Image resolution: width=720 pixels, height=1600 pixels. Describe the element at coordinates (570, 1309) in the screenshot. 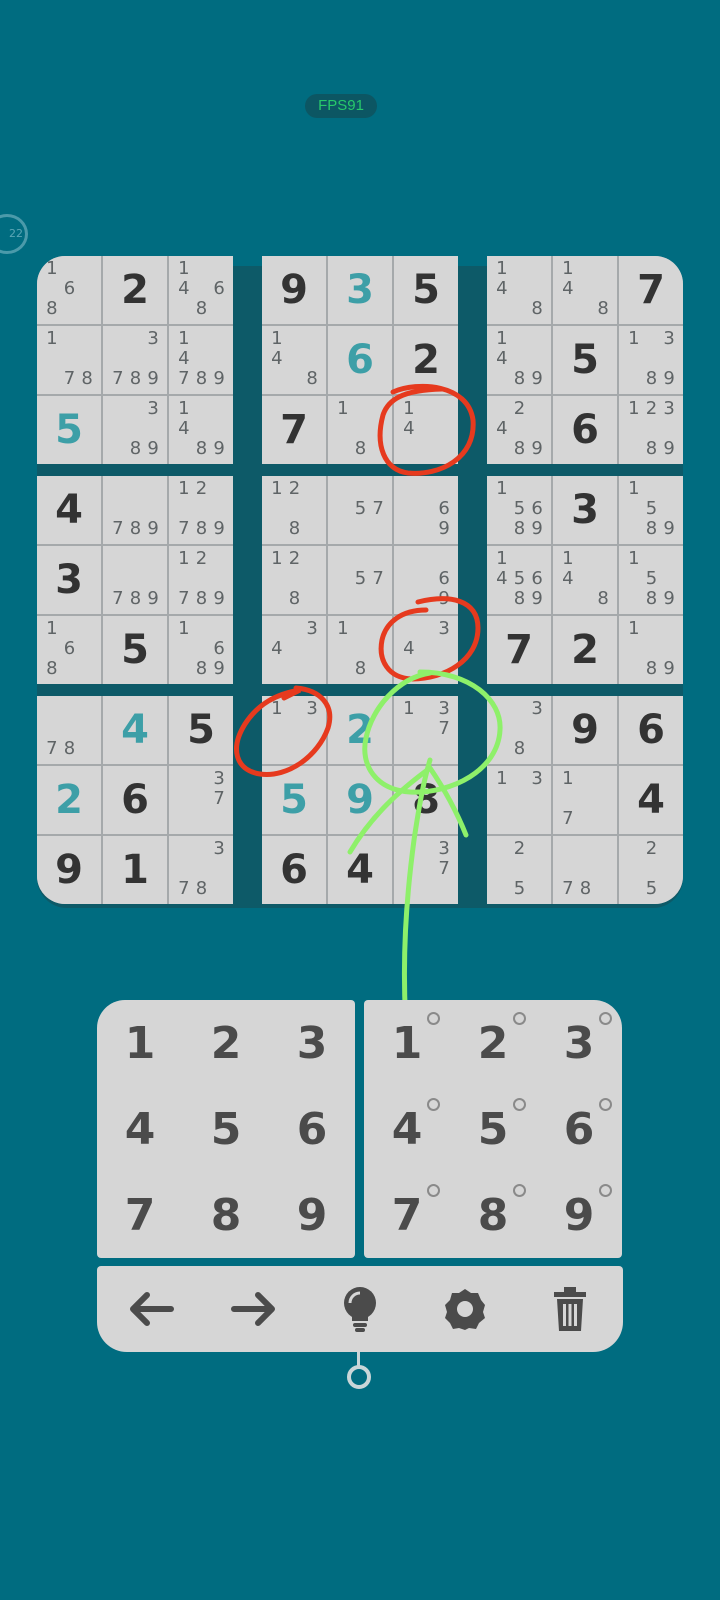

I see `delete-button` at that location.